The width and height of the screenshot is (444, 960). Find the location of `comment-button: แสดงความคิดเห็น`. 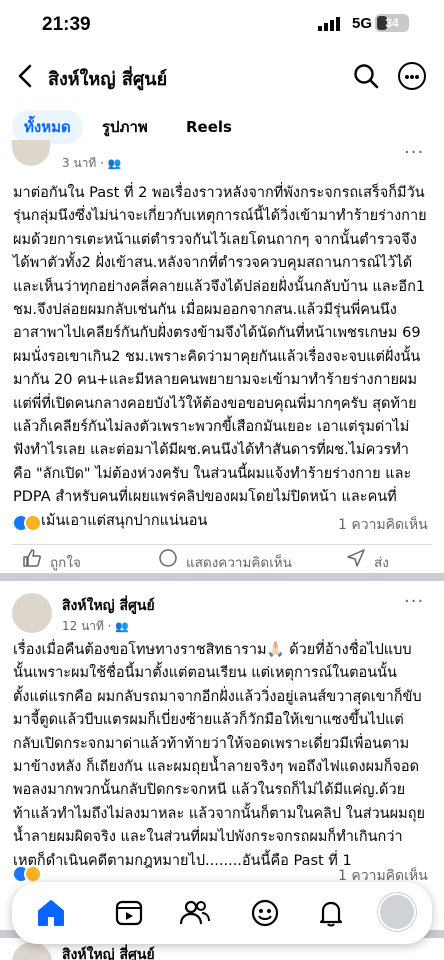

comment-button: แสดงความคิดเห็น is located at coordinates (239, 562).